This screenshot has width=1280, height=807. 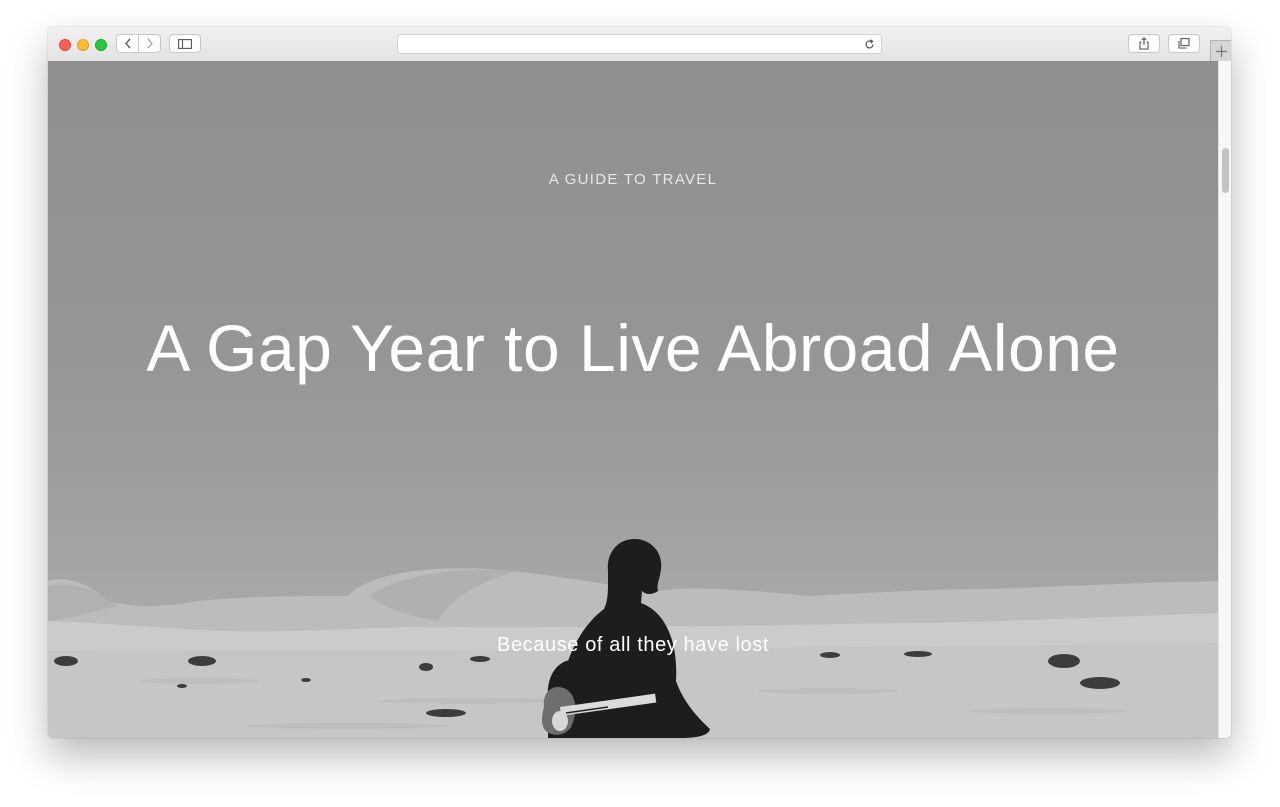 I want to click on back-button, so click(x=127, y=43).